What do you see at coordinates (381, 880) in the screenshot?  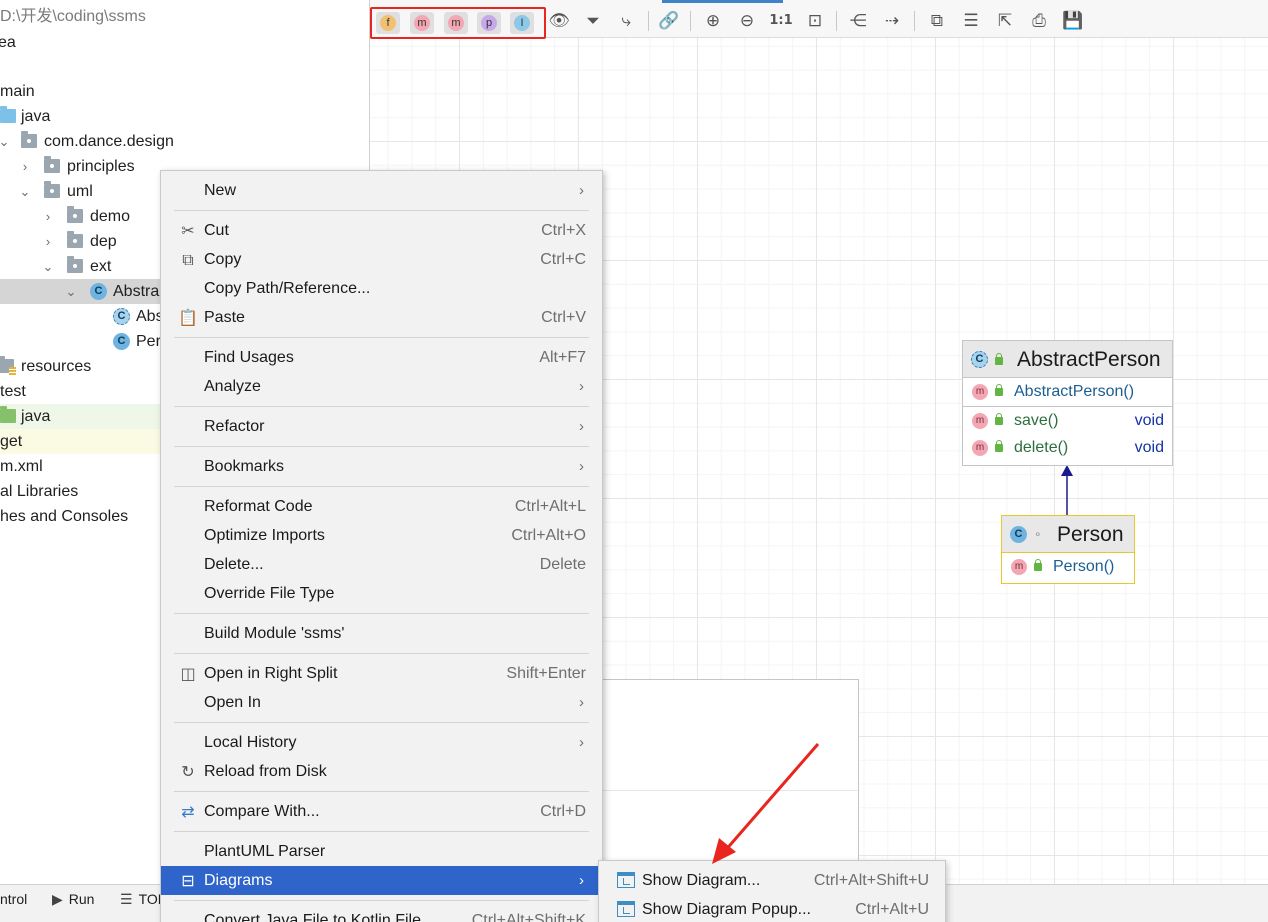 I see `menu-item-diagrams: ⊟ Diagrams ›` at bounding box center [381, 880].